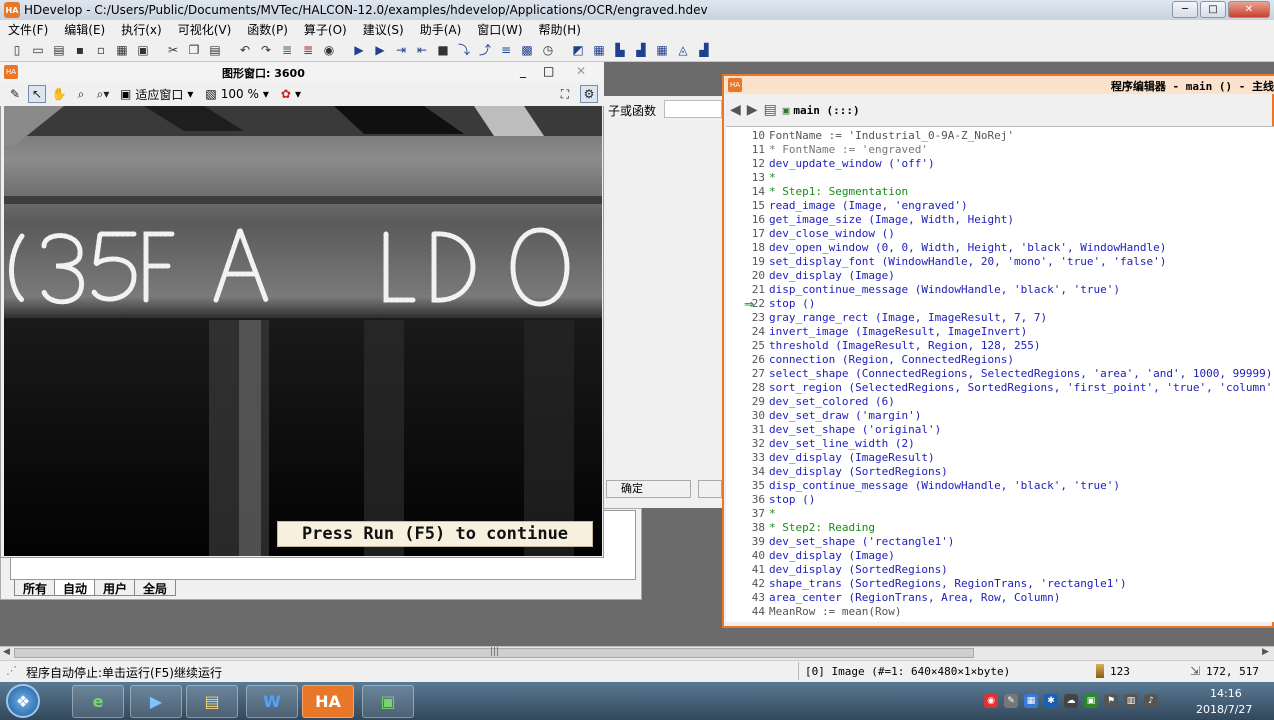 This screenshot has width=1274, height=720. What do you see at coordinates (287, 50) in the screenshot?
I see `activate-icon: ≣` at bounding box center [287, 50].